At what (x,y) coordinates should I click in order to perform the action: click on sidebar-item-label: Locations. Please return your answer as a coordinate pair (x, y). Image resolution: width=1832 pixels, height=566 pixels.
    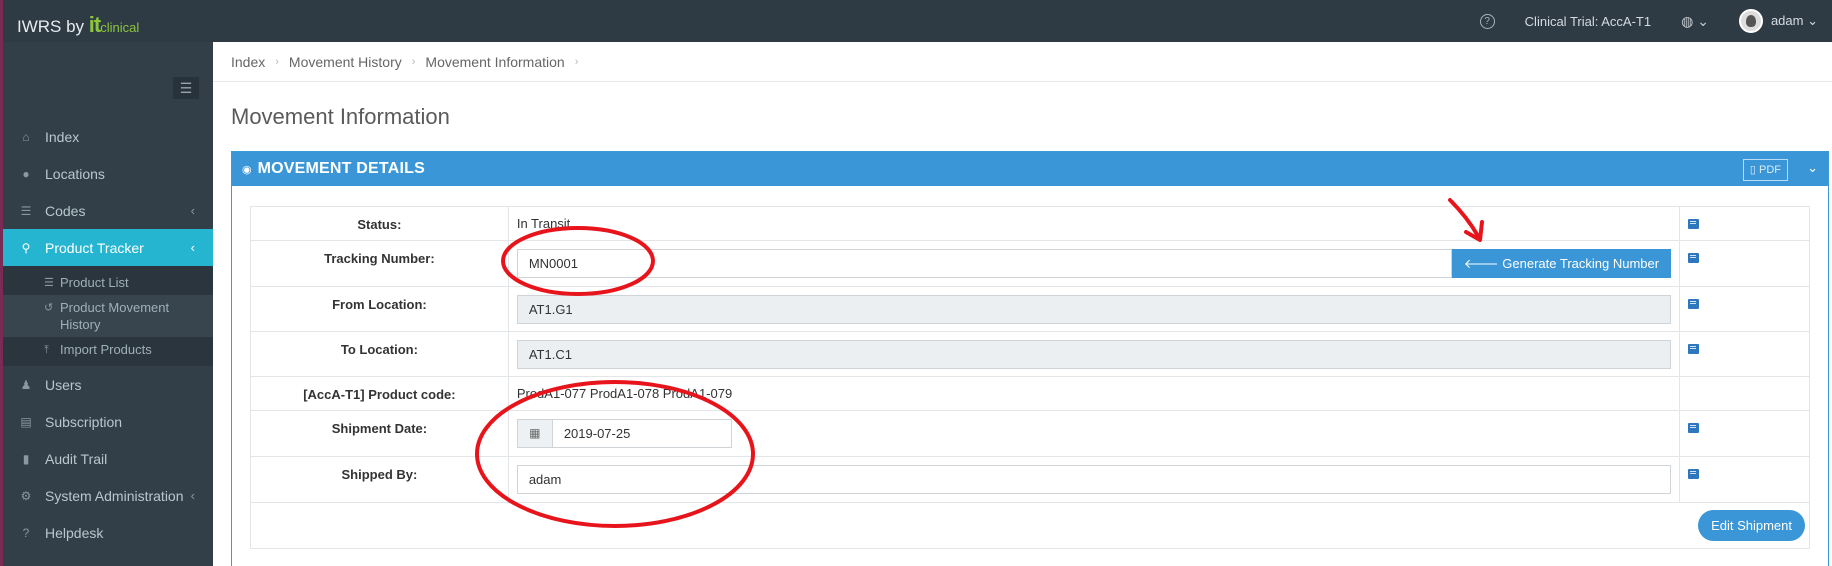
    Looking at the image, I should click on (75, 173).